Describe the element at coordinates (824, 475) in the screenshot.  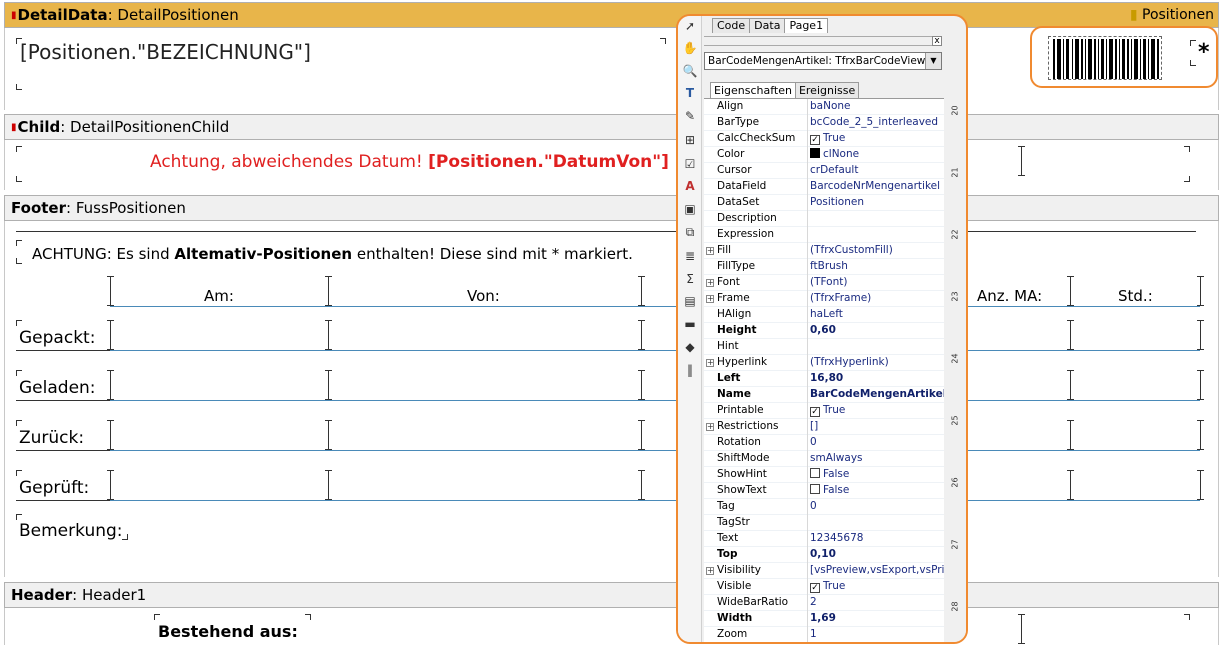
I see `property-row-showhint: ShowHint False` at that location.